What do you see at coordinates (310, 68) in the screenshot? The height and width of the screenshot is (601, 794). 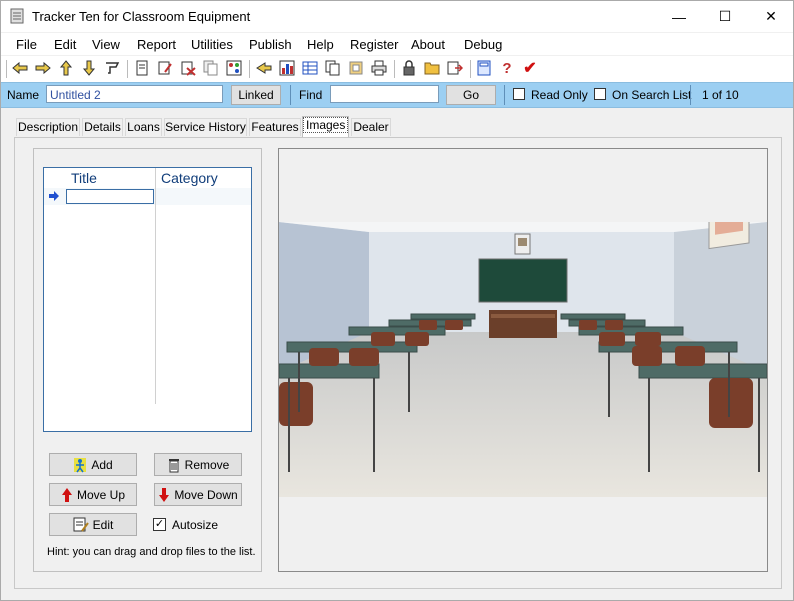 I see `table-icon` at bounding box center [310, 68].